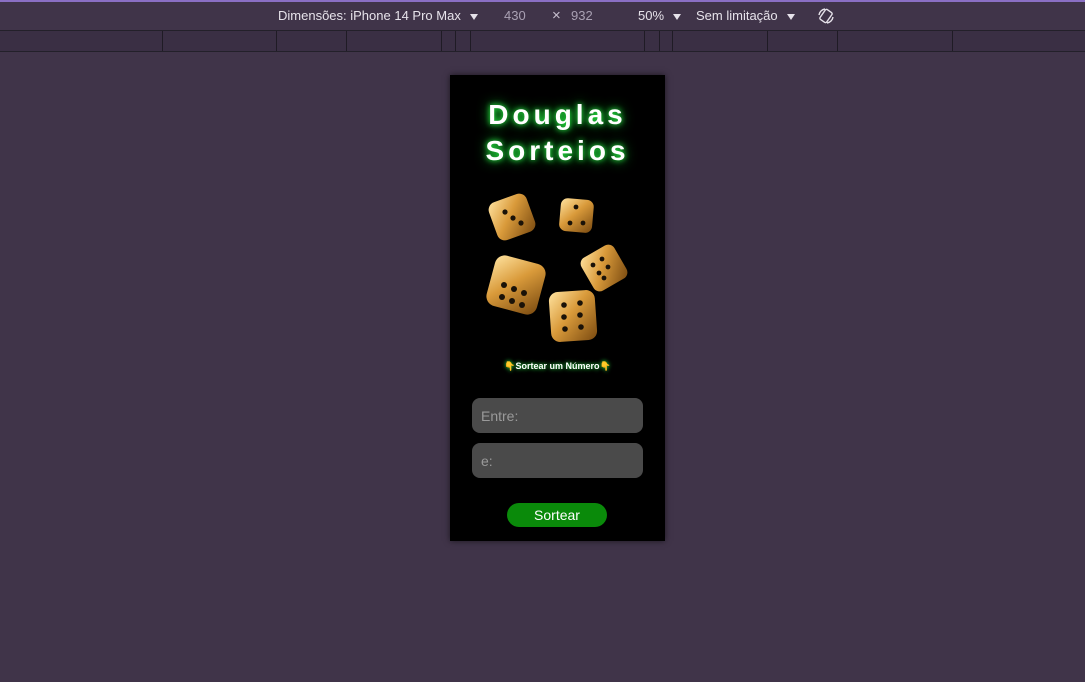 This screenshot has width=1085, height=682. What do you see at coordinates (826, 16) in the screenshot?
I see `rotate-icon` at bounding box center [826, 16].